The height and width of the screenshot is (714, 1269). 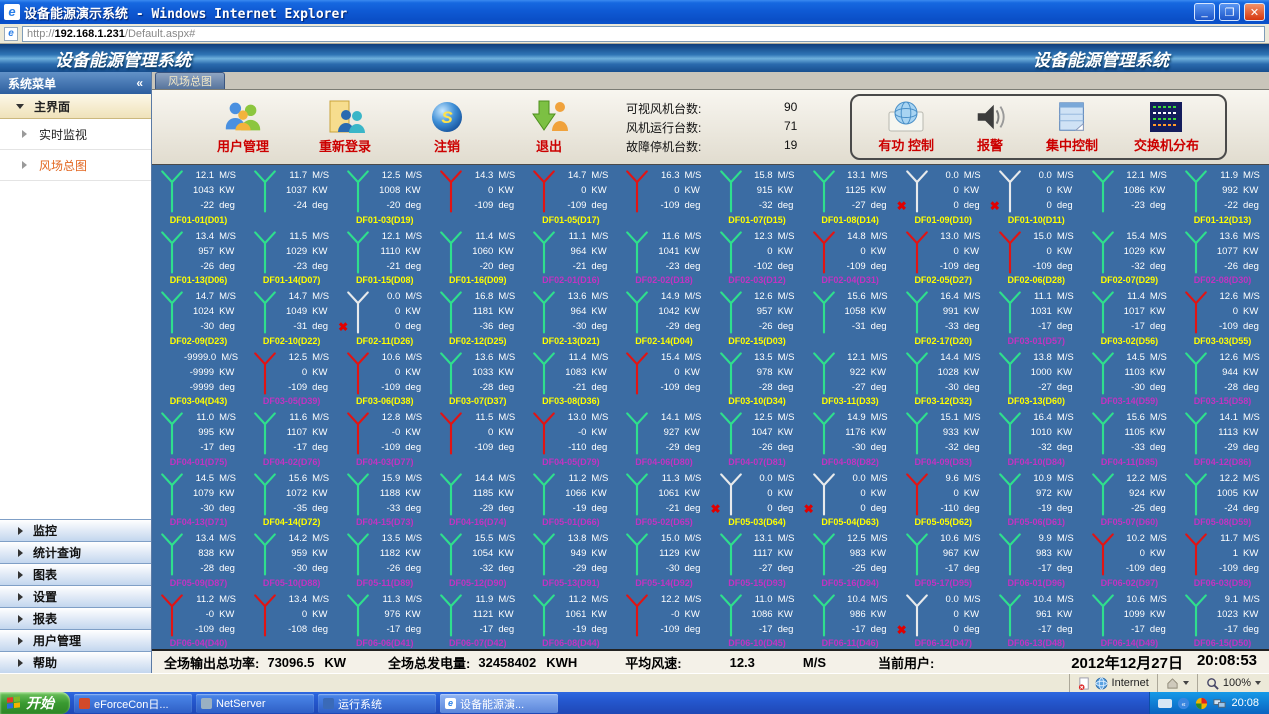 I want to click on turbine-cell: ✖ 10.6M/S 1099KW -17deg DF06-14(D49), so click(x=1129, y=619).